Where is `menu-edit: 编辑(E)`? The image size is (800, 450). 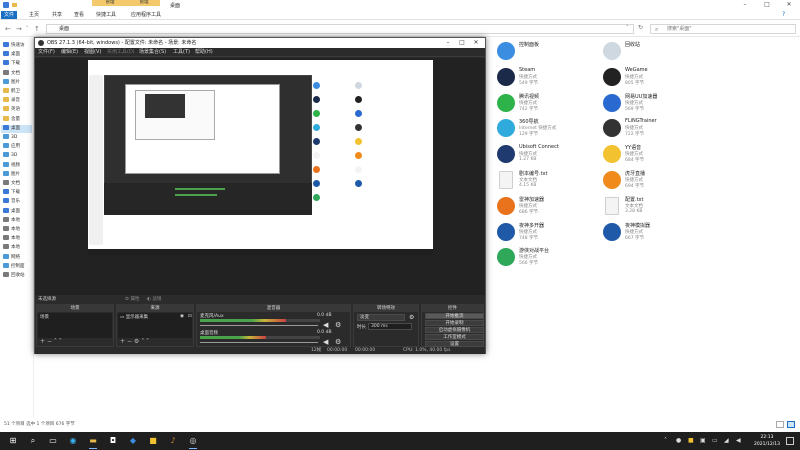
menu-edit: 编辑(E) is located at coordinates (69, 52).